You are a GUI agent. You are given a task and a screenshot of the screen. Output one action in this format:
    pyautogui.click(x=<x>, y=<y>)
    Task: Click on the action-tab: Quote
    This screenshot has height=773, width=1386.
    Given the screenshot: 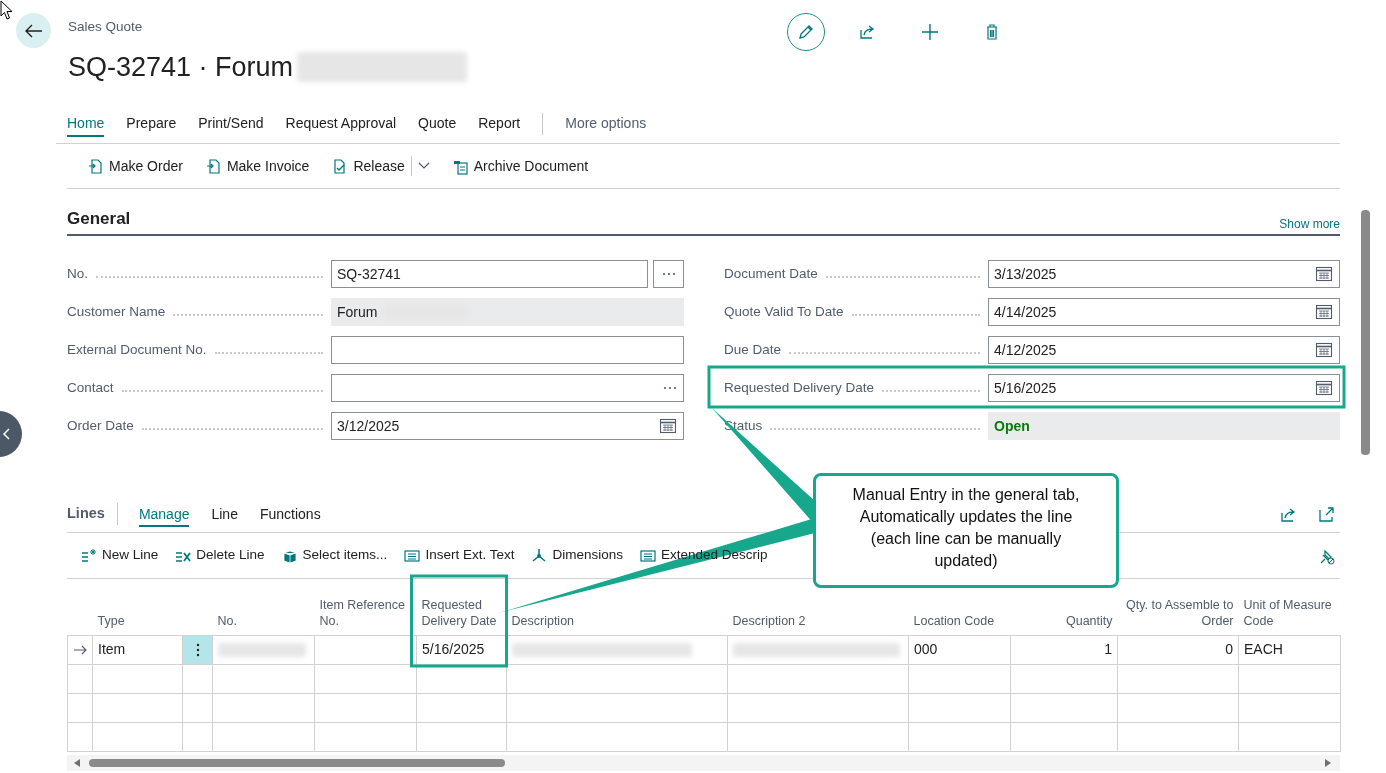 What is the action you would take?
    pyautogui.click(x=437, y=123)
    